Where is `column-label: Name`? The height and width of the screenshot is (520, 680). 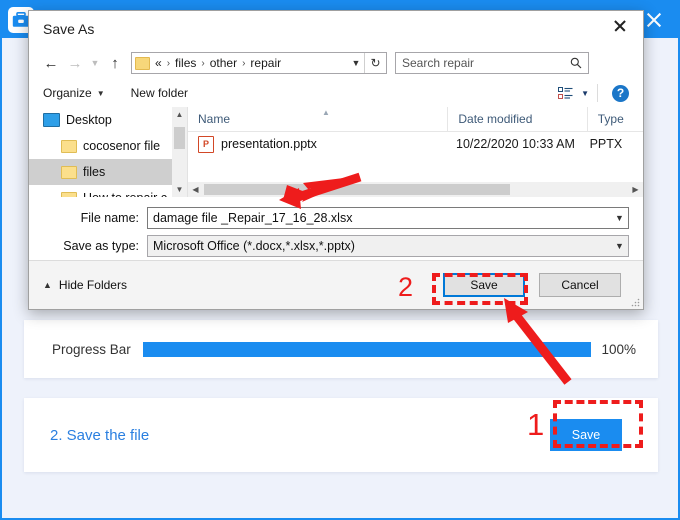 column-label: Name is located at coordinates (214, 119).